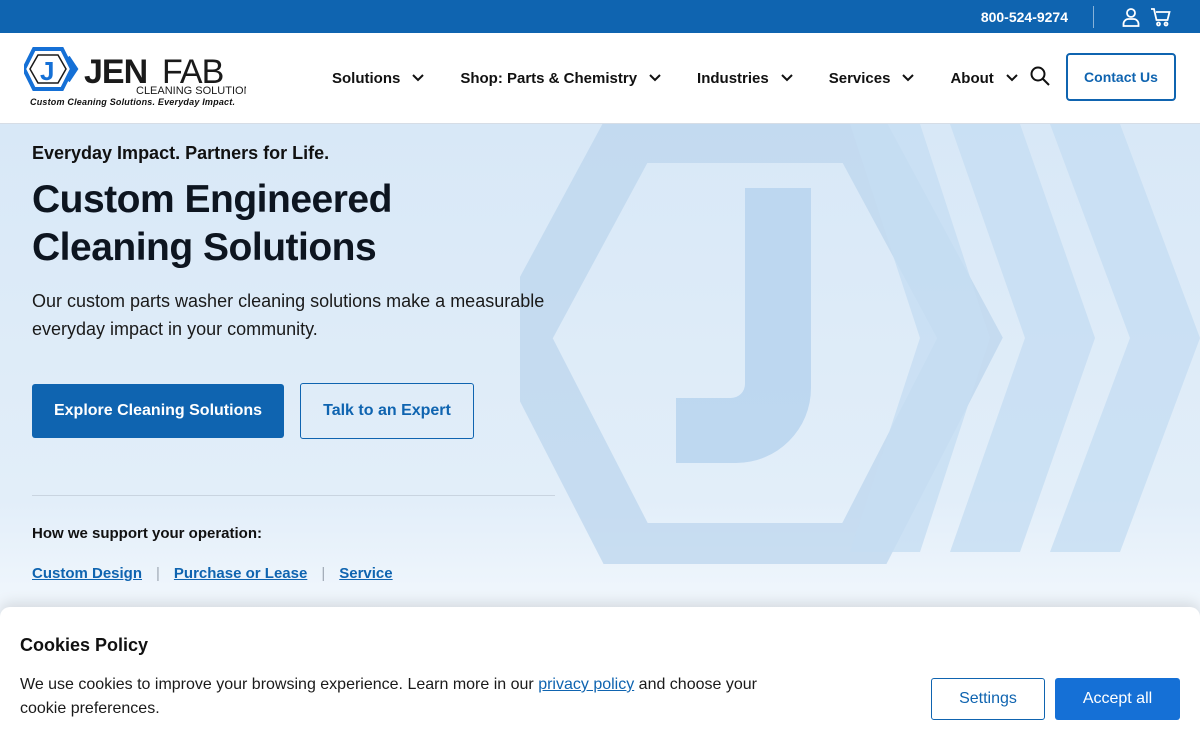 The image size is (1200, 750). I want to click on hero-divider, so click(293, 495).